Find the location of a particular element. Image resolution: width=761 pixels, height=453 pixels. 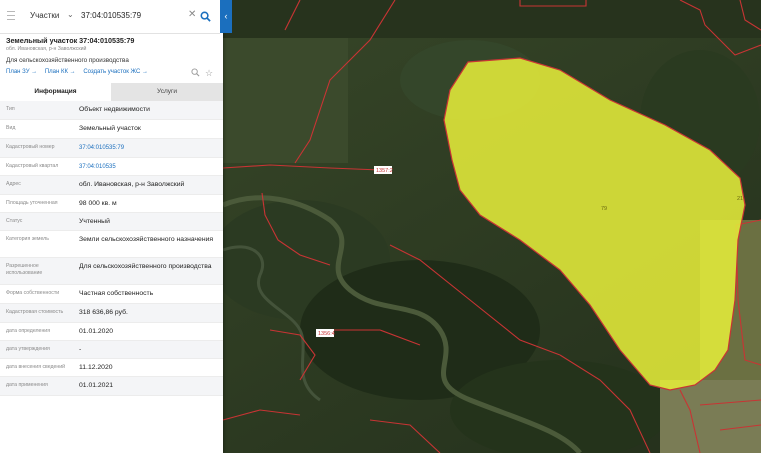

table-row: дата определения 01.01.2020 is located at coordinates (111, 332).